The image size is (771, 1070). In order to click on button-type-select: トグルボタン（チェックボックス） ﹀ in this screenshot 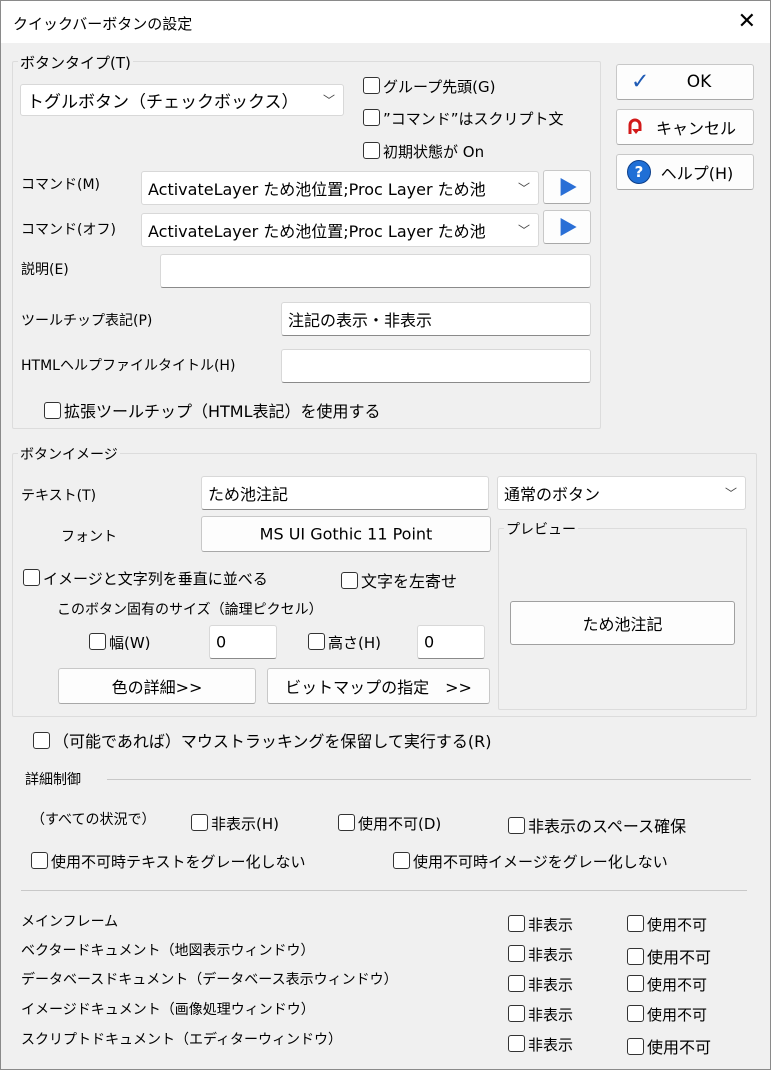, I will do `click(182, 100)`.